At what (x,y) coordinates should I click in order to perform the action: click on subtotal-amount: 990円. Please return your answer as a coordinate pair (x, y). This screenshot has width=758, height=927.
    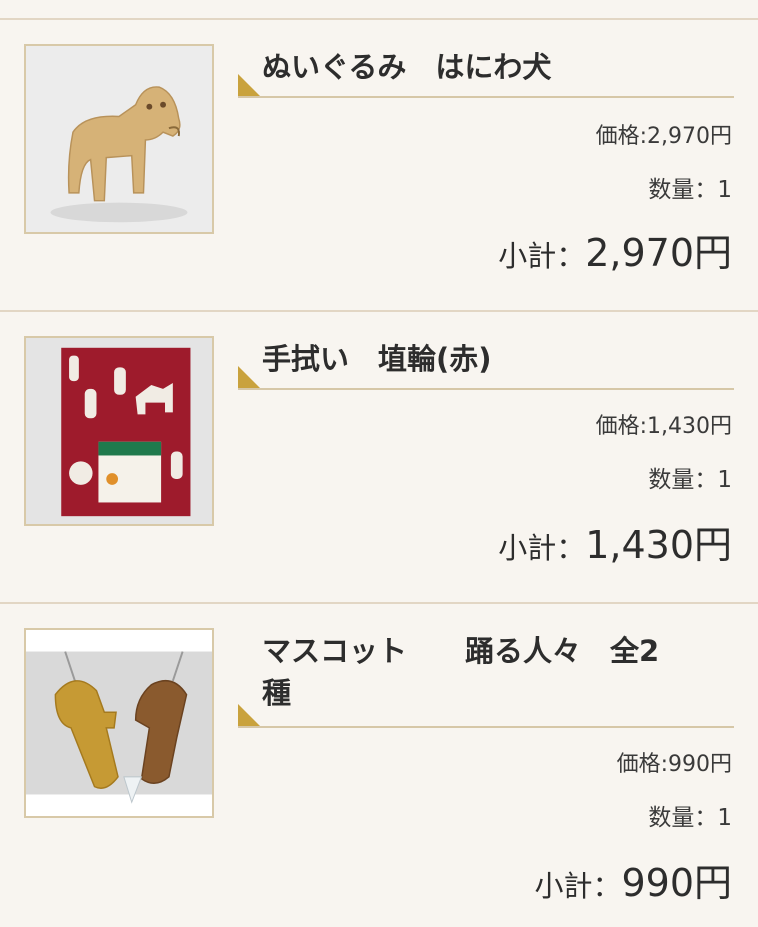
    Looking at the image, I should click on (676, 883).